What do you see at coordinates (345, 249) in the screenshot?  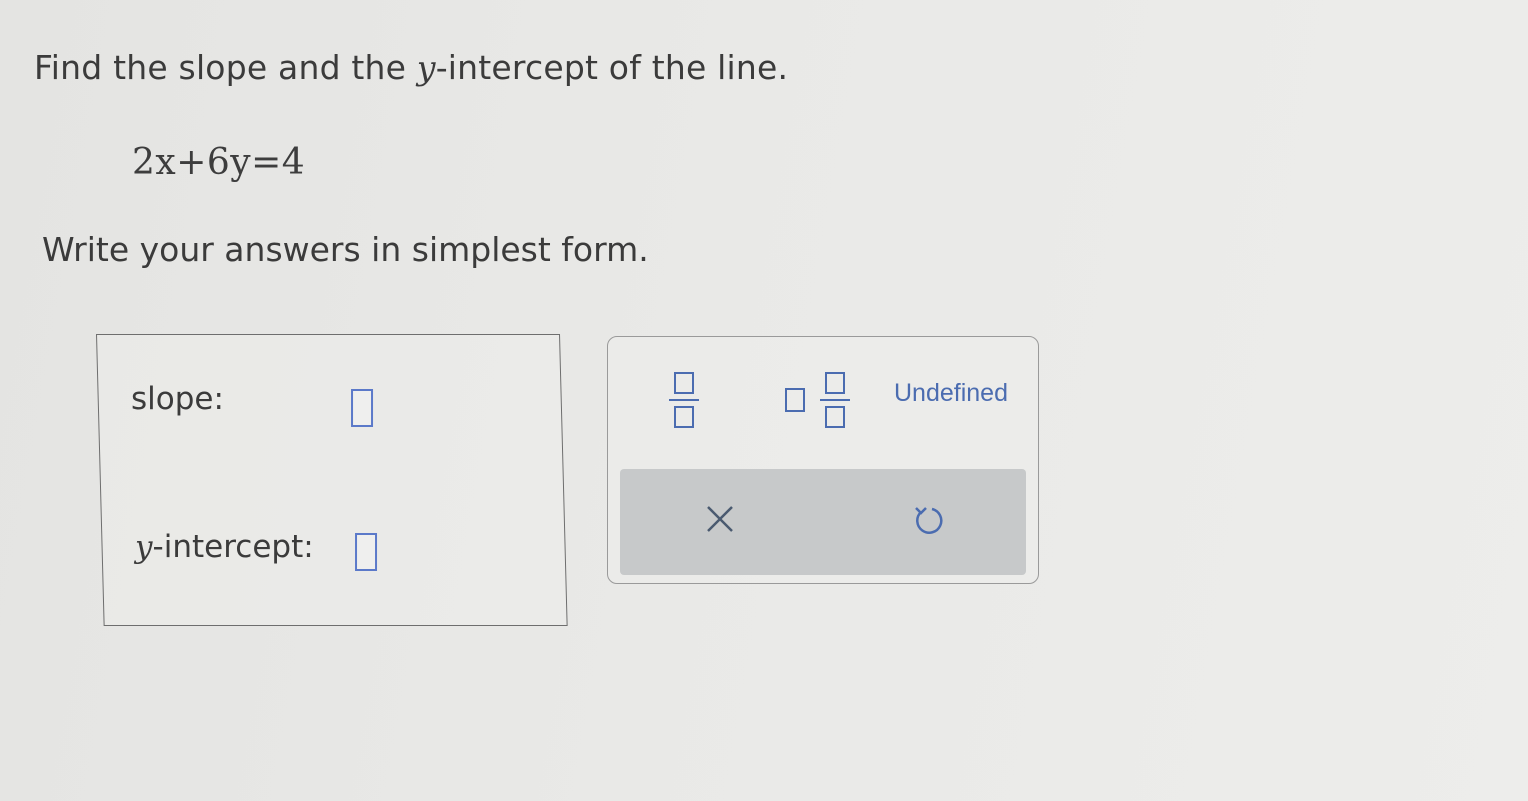 I see `instruction-text: Write your answers in simplest form.` at bounding box center [345, 249].